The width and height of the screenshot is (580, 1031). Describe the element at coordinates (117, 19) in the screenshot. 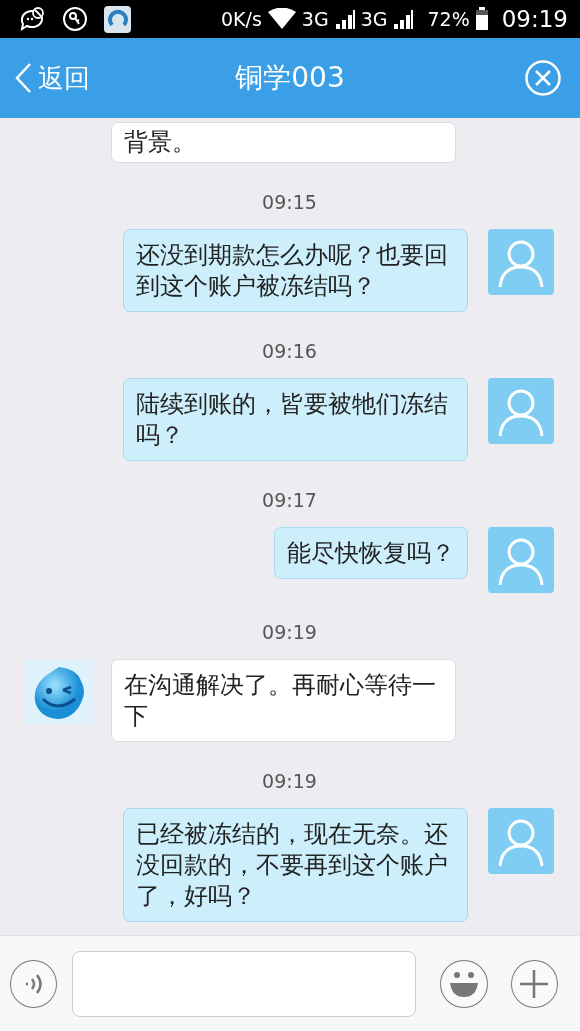

I see `app-icon` at that location.